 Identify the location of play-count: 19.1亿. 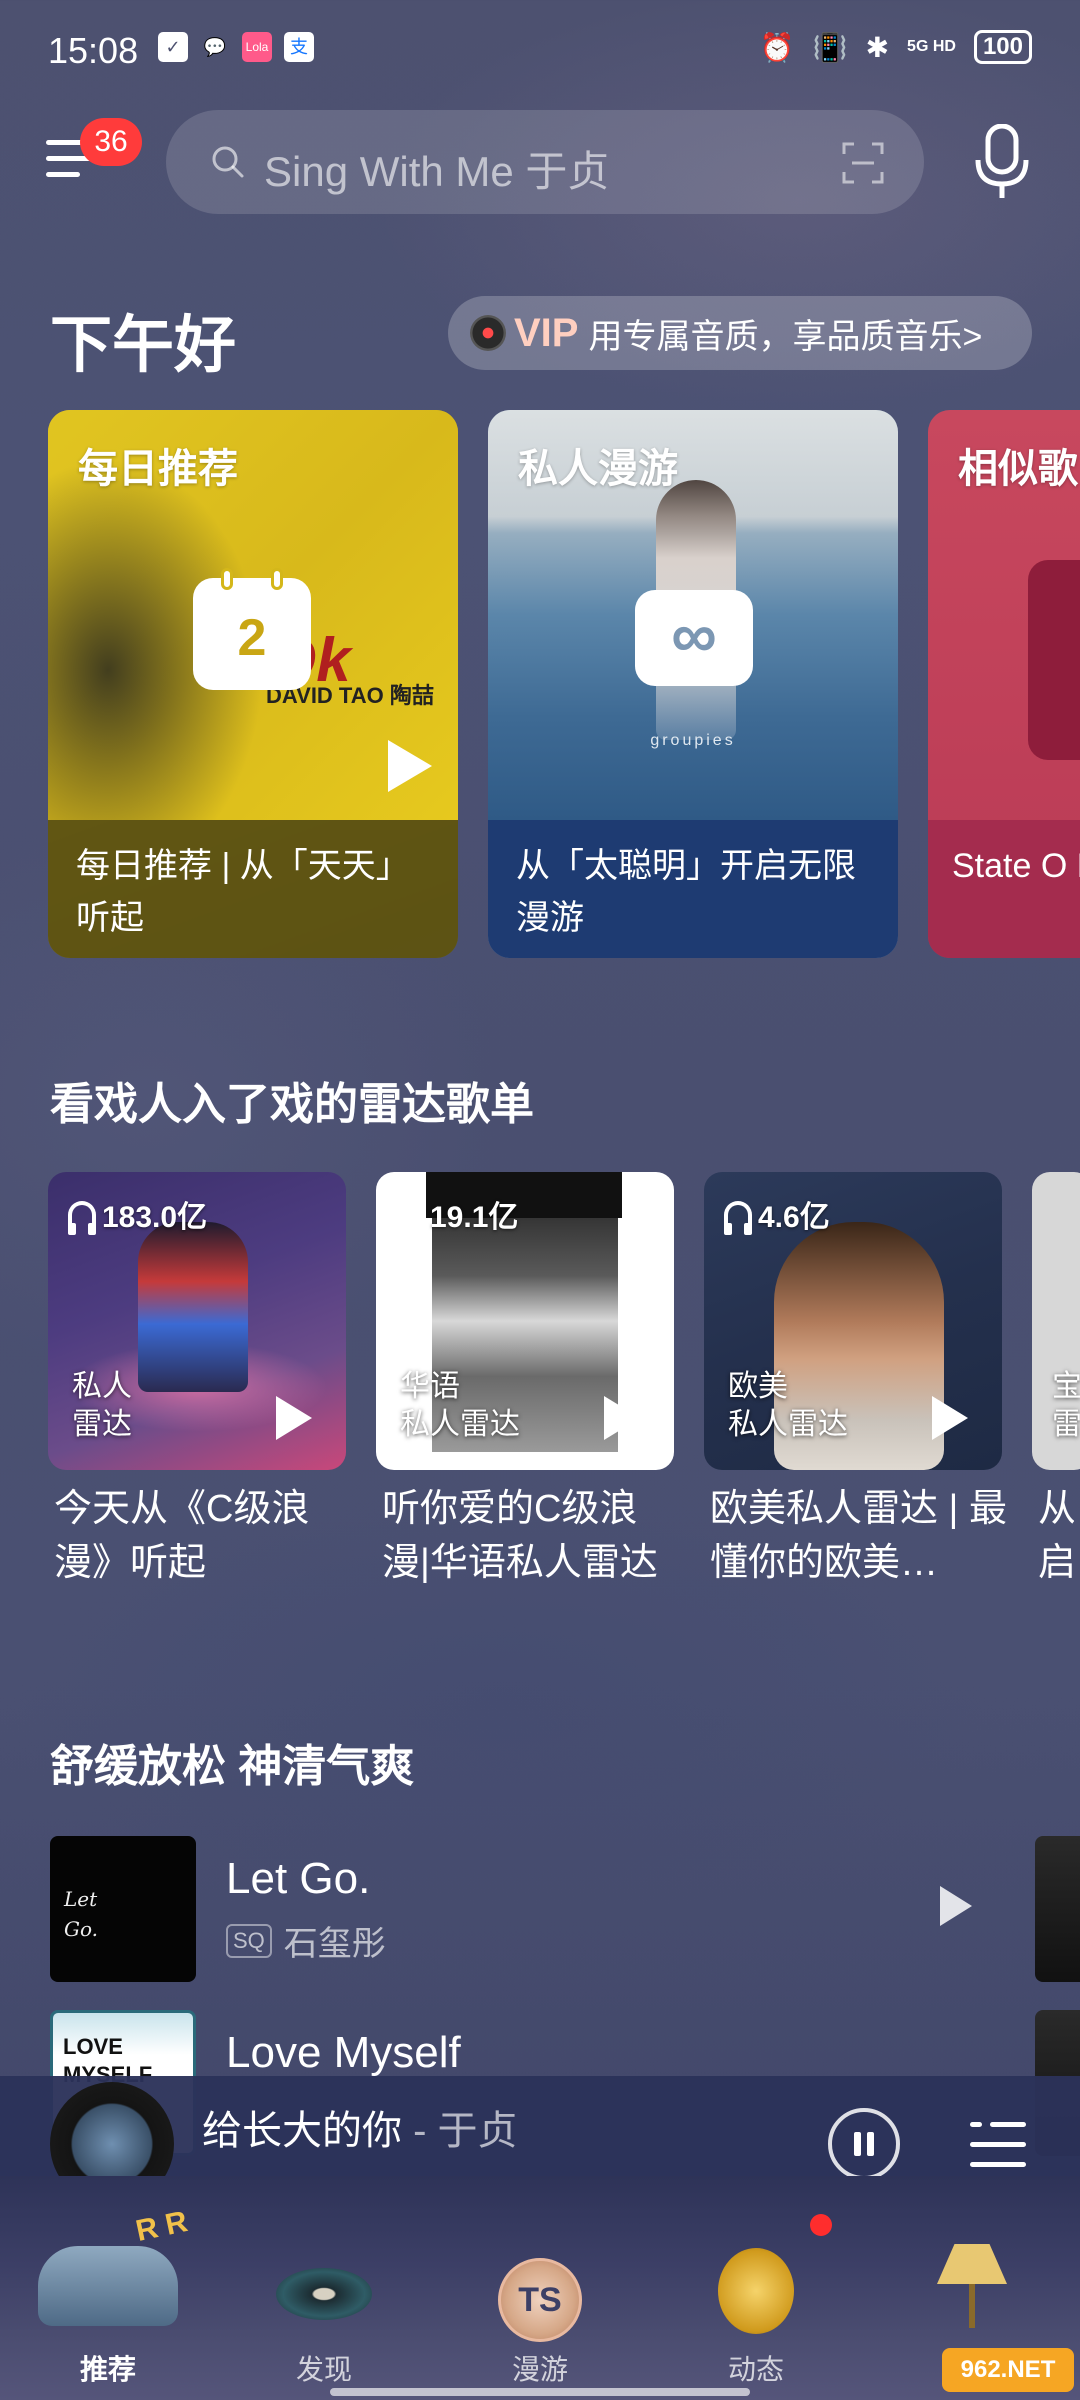
(457, 1214).